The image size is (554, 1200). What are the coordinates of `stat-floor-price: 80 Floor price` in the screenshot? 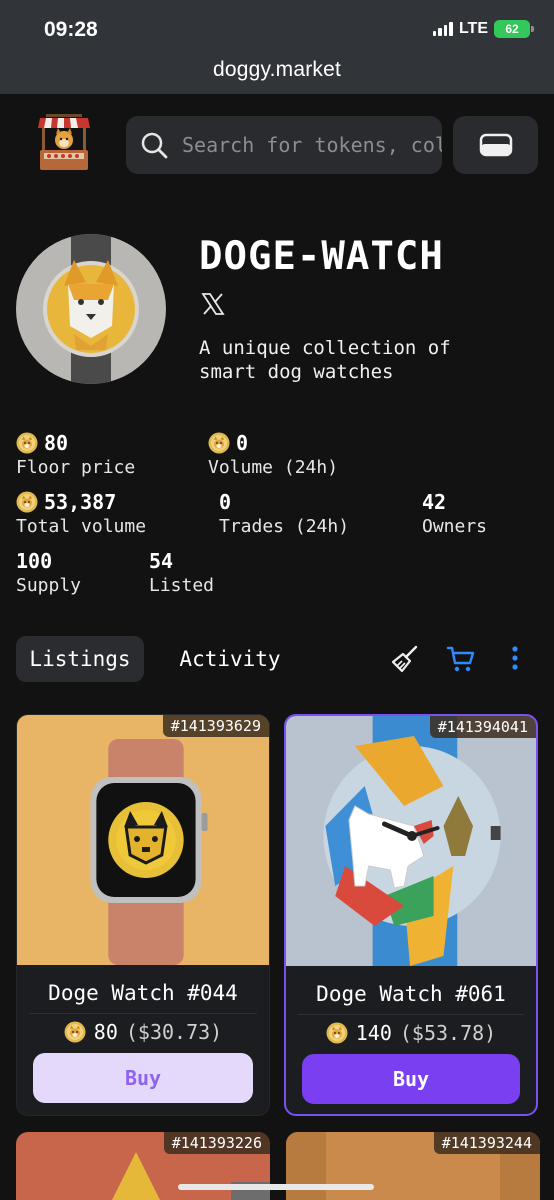 It's located at (75, 454).